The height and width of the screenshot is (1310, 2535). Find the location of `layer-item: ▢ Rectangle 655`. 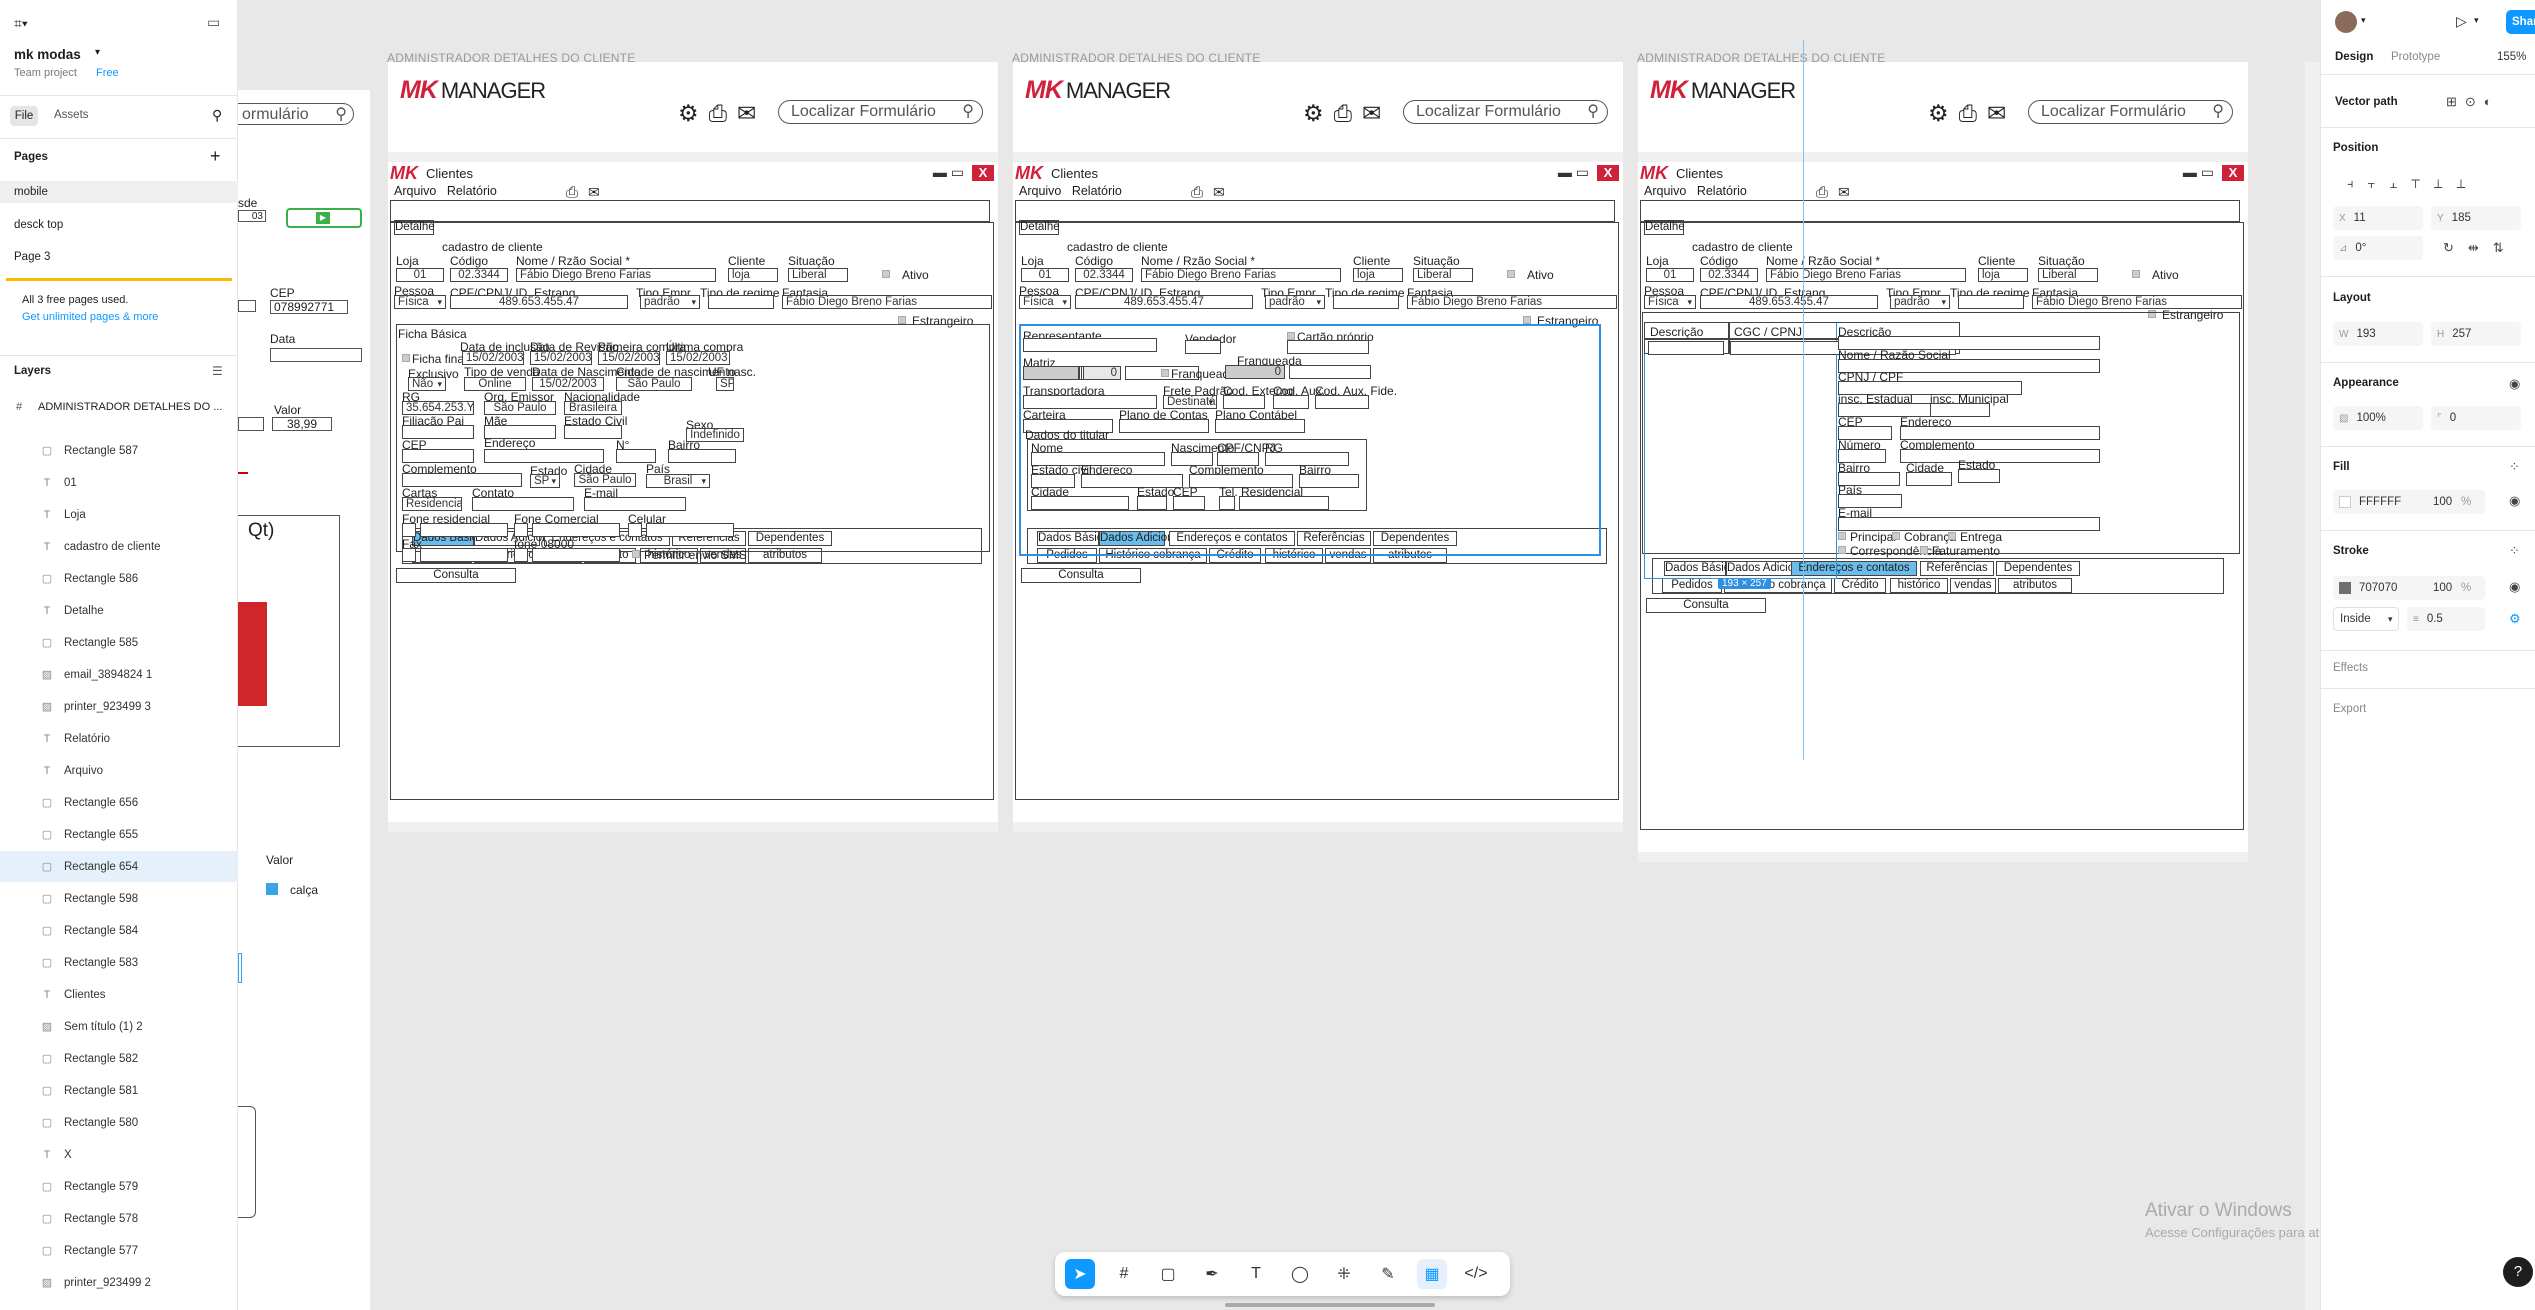

layer-item: ▢ Rectangle 655 is located at coordinates (119, 834).